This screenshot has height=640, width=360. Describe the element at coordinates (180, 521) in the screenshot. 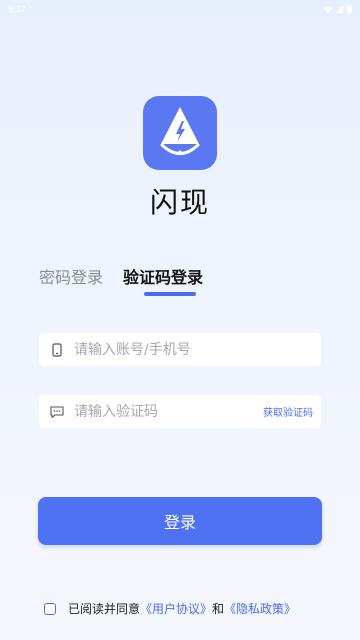

I see `login-button: 登录` at that location.